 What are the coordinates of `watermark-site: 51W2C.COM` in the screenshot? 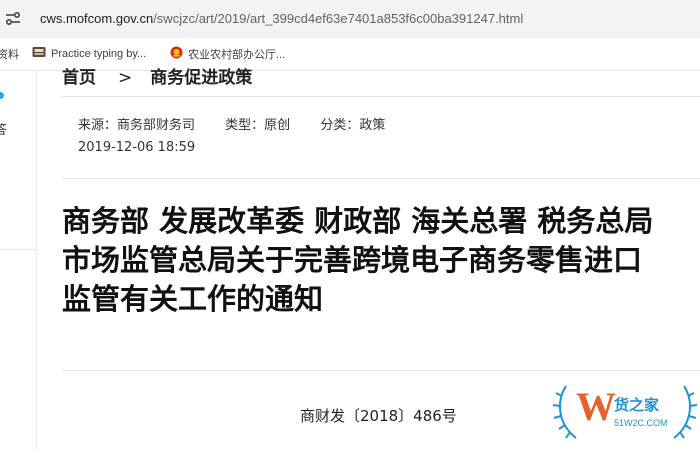 It's located at (641, 423).